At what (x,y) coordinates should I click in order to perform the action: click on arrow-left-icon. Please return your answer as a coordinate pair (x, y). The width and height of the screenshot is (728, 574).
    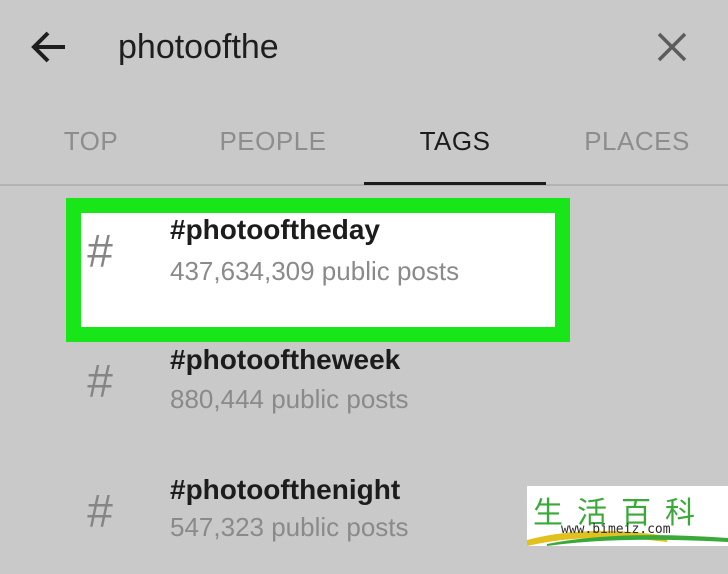
    Looking at the image, I should click on (48, 47).